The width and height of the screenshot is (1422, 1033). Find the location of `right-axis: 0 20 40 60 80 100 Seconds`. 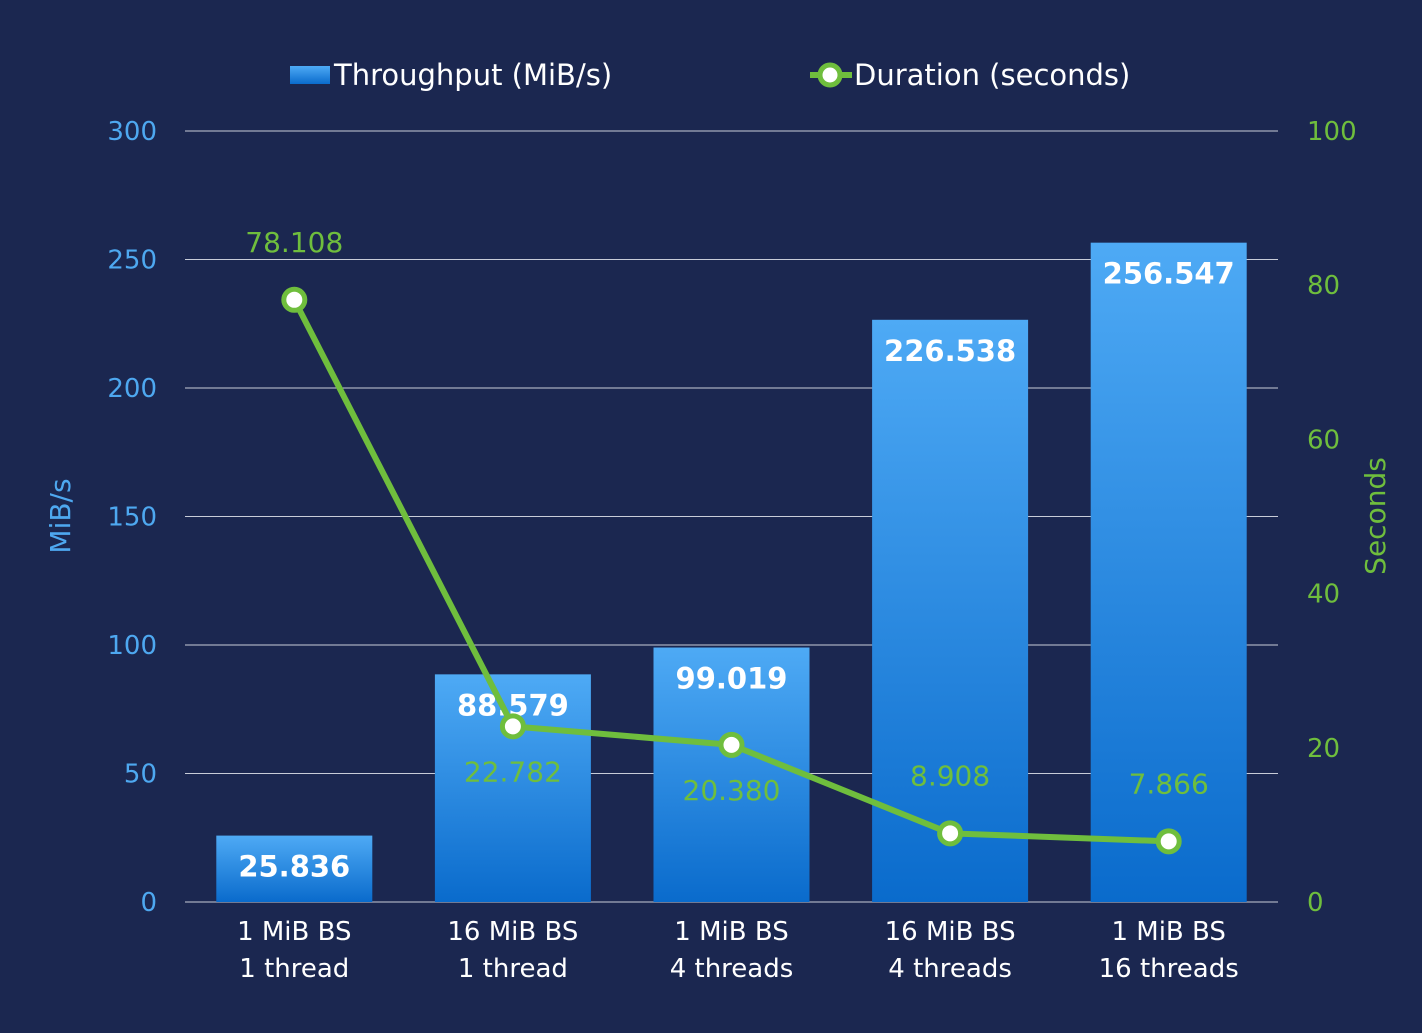

right-axis: 0 20 40 60 80 100 Seconds is located at coordinates (1349, 517).